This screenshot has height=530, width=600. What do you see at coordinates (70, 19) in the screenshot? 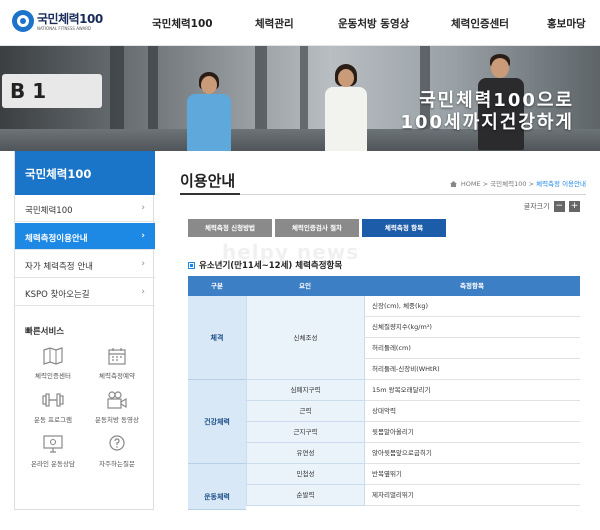
I see `logo-text: 국민체력100` at bounding box center [70, 19].